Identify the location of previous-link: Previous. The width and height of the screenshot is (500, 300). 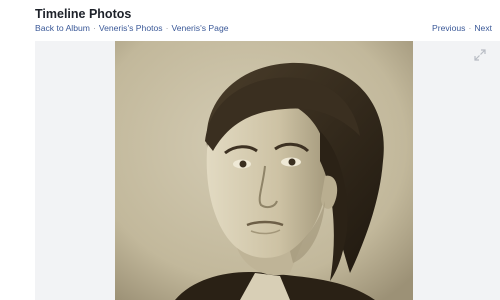
(448, 28).